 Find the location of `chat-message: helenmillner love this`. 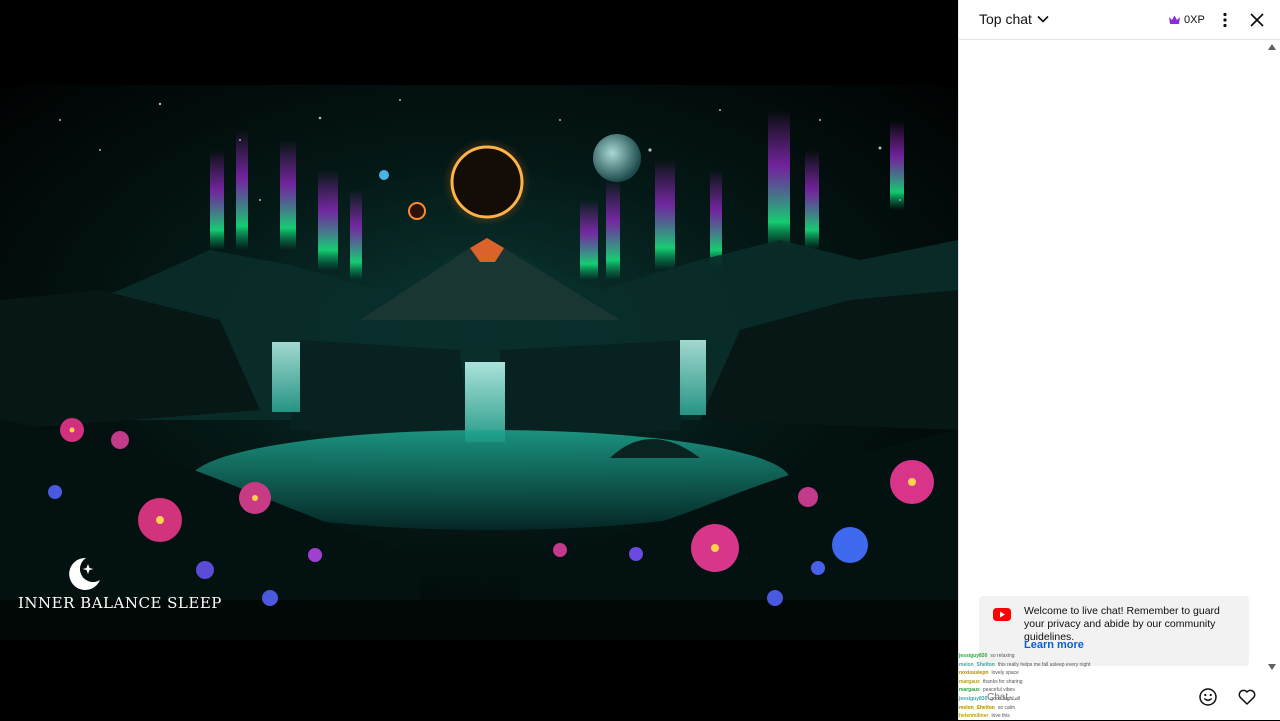

chat-message: helenmillner love this is located at coordinates (1059, 716).